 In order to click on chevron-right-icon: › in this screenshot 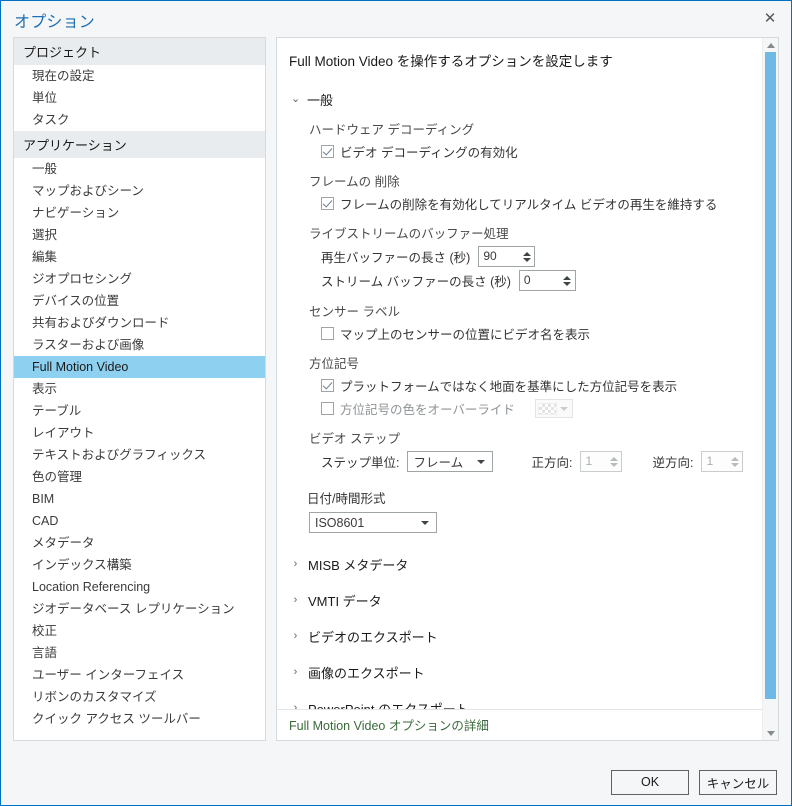, I will do `click(295, 672)`.